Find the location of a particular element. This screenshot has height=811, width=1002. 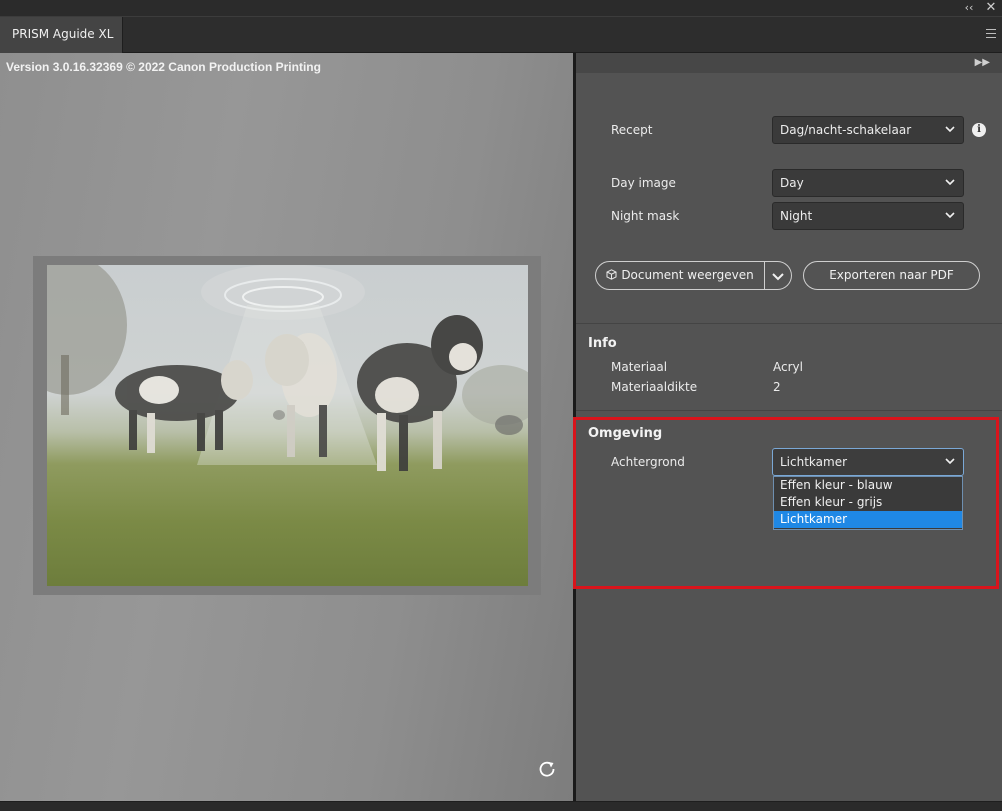

dropdown-option-solid-blue: Effen kleur - blauw is located at coordinates (868, 485).